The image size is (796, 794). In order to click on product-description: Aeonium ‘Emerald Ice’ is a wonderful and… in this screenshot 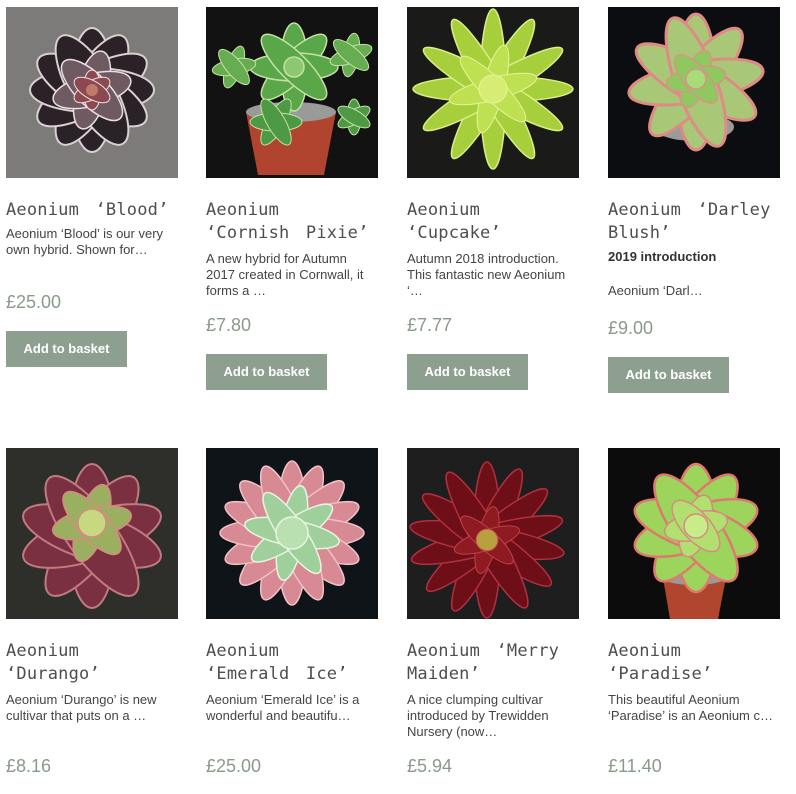, I will do `click(283, 707)`.